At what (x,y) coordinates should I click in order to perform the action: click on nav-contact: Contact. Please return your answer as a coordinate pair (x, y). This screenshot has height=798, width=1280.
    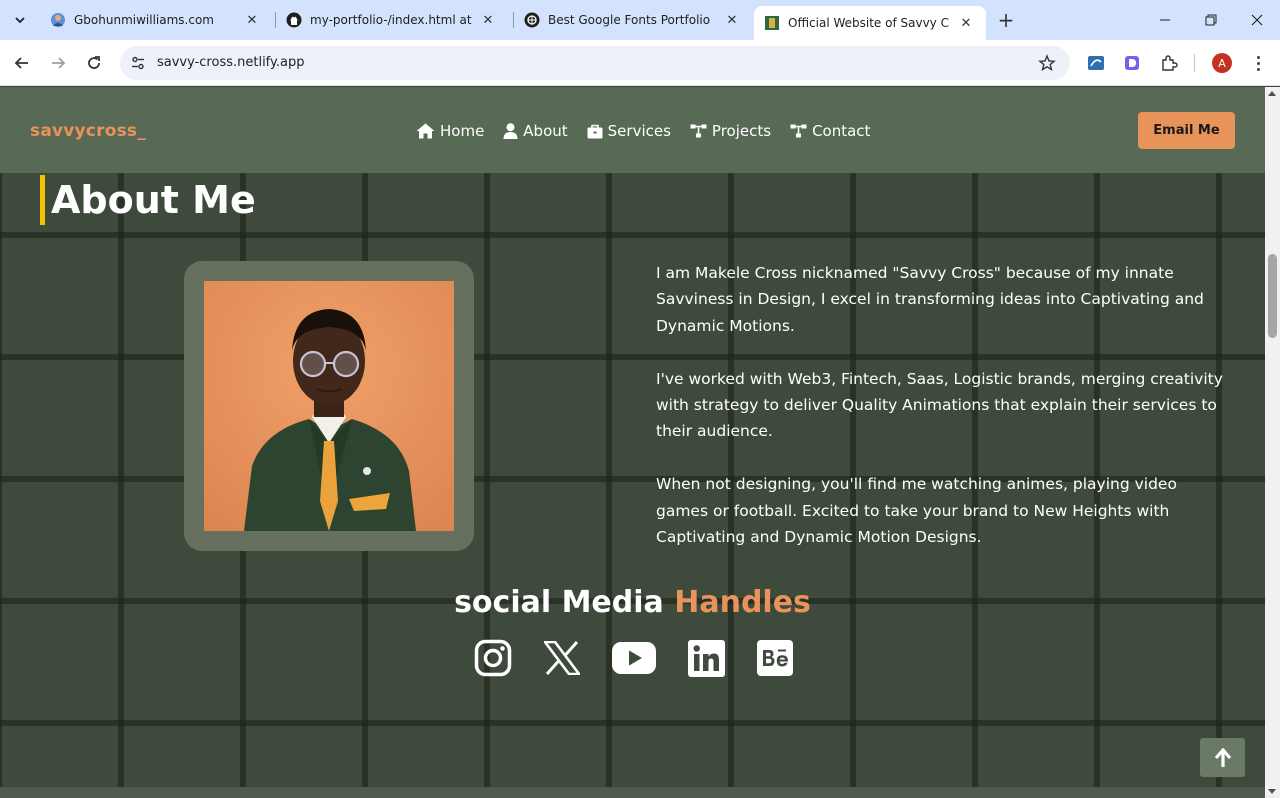
    Looking at the image, I should click on (830, 131).